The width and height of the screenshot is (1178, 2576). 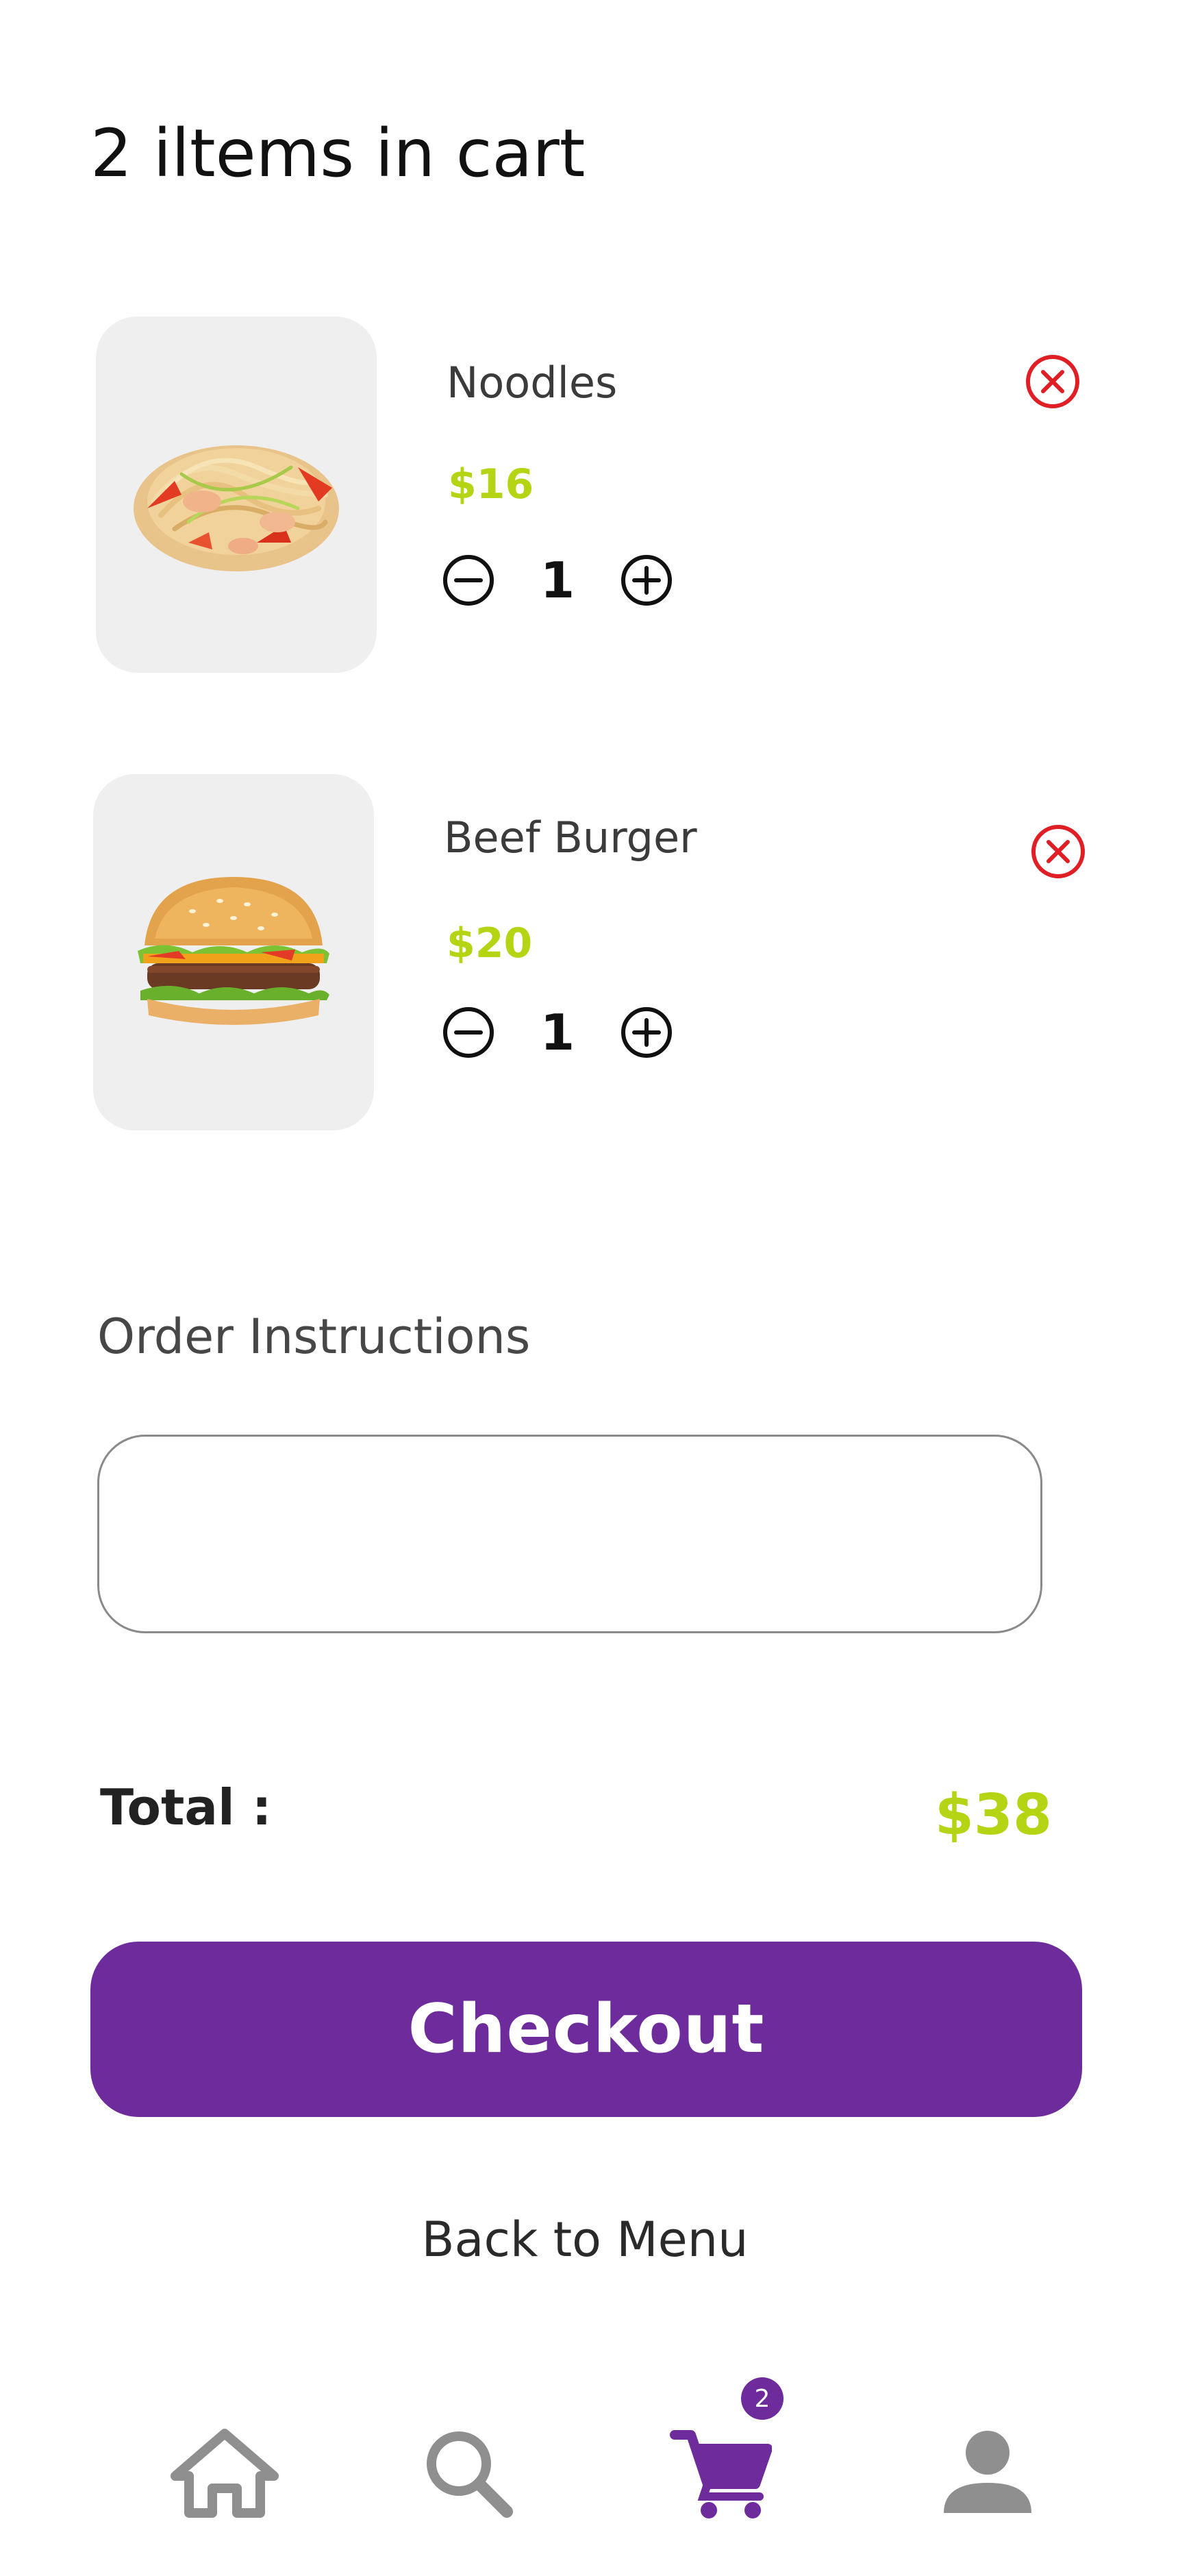 What do you see at coordinates (233, 952) in the screenshot?
I see `burger-image` at bounding box center [233, 952].